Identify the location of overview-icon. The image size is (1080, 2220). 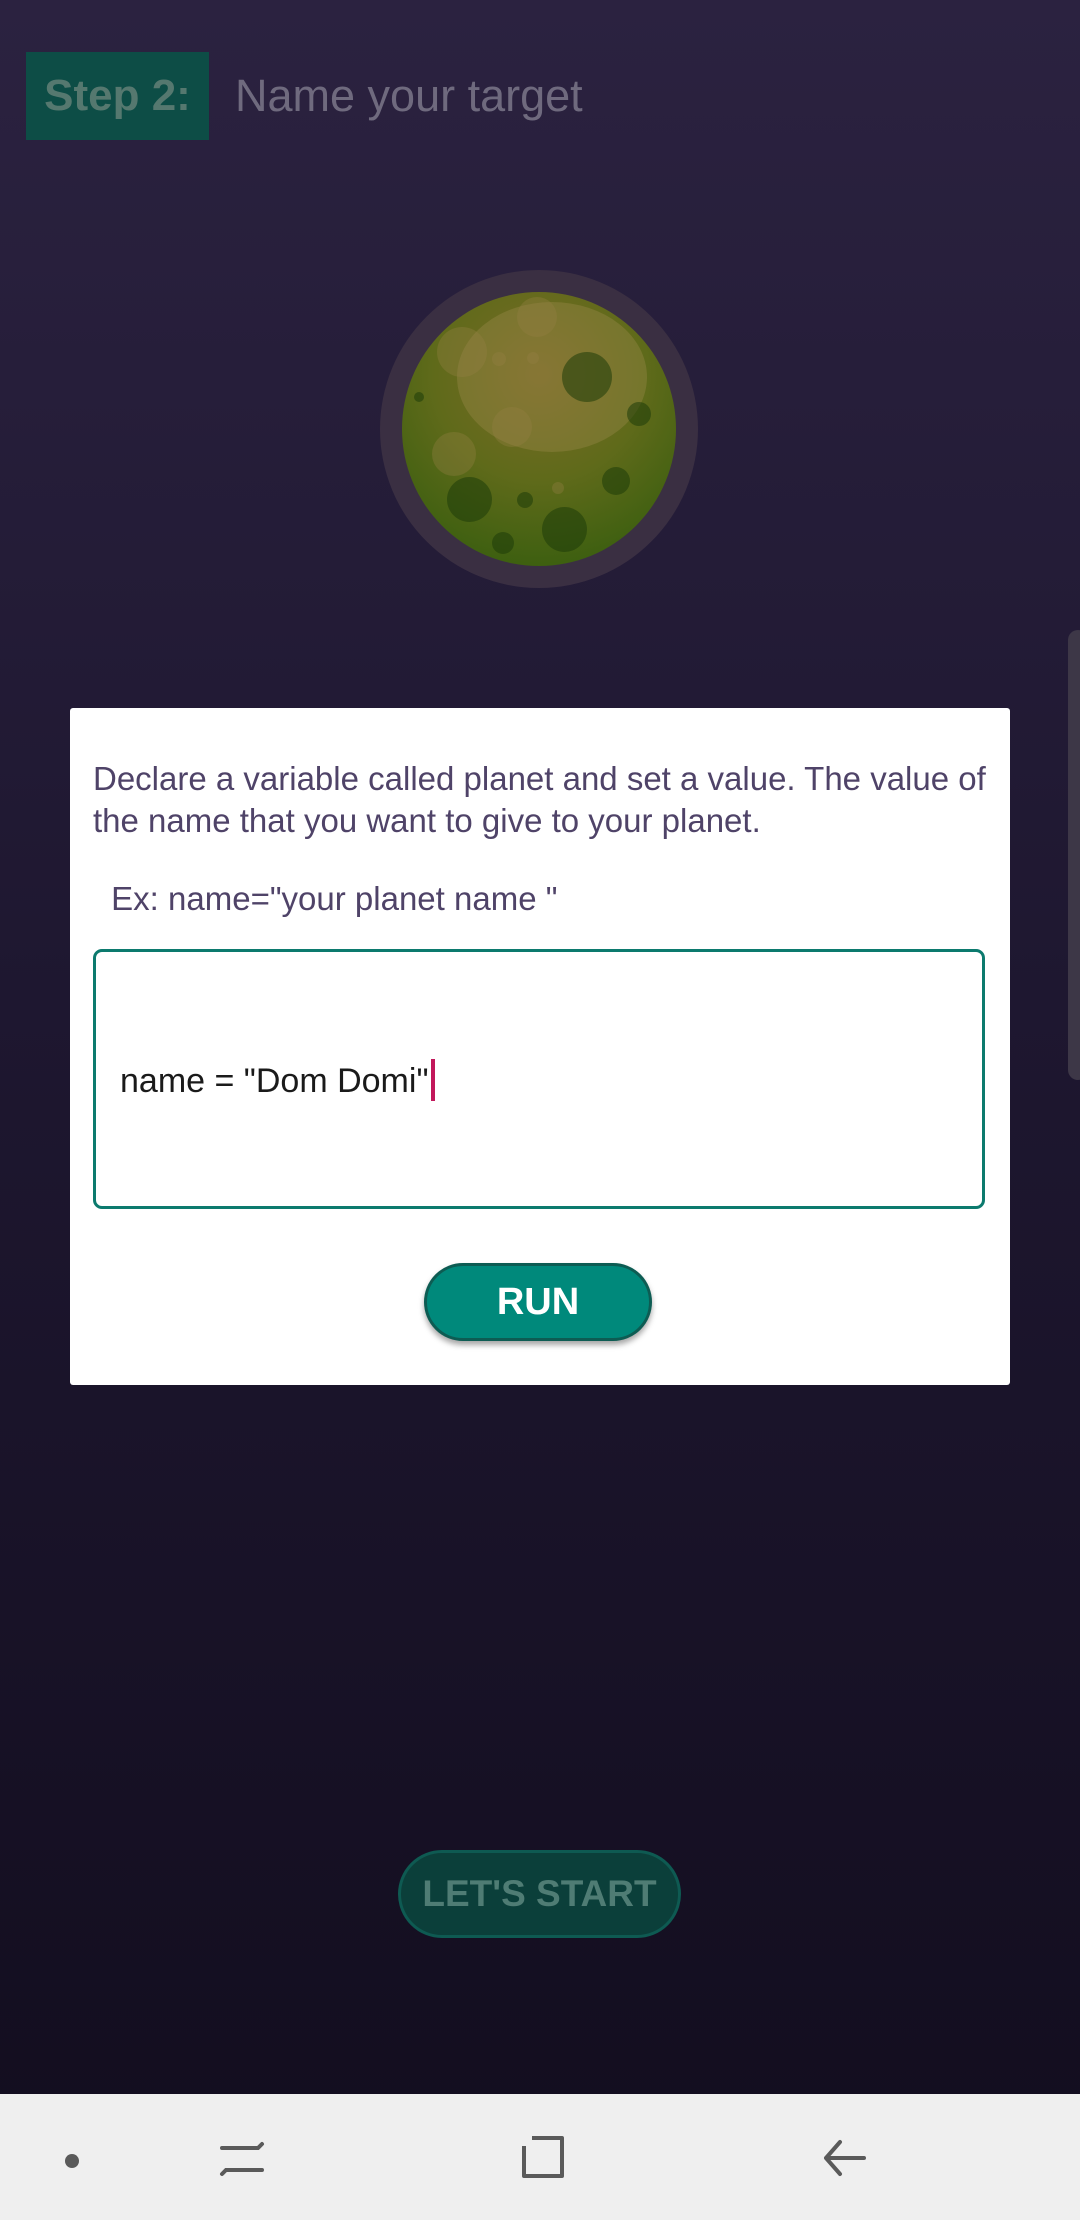
(543, 2158).